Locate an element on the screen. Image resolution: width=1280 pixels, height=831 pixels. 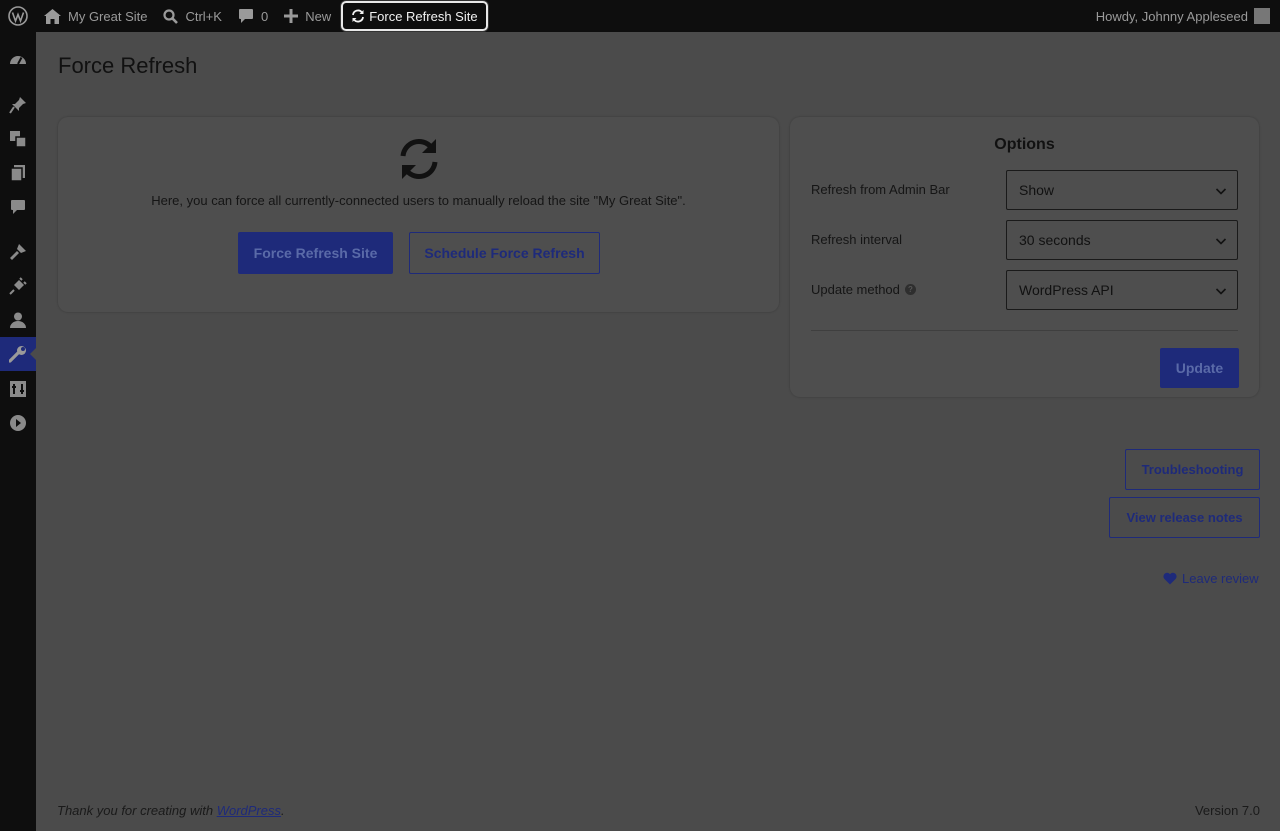
new-content-menu: New is located at coordinates (307, 16).